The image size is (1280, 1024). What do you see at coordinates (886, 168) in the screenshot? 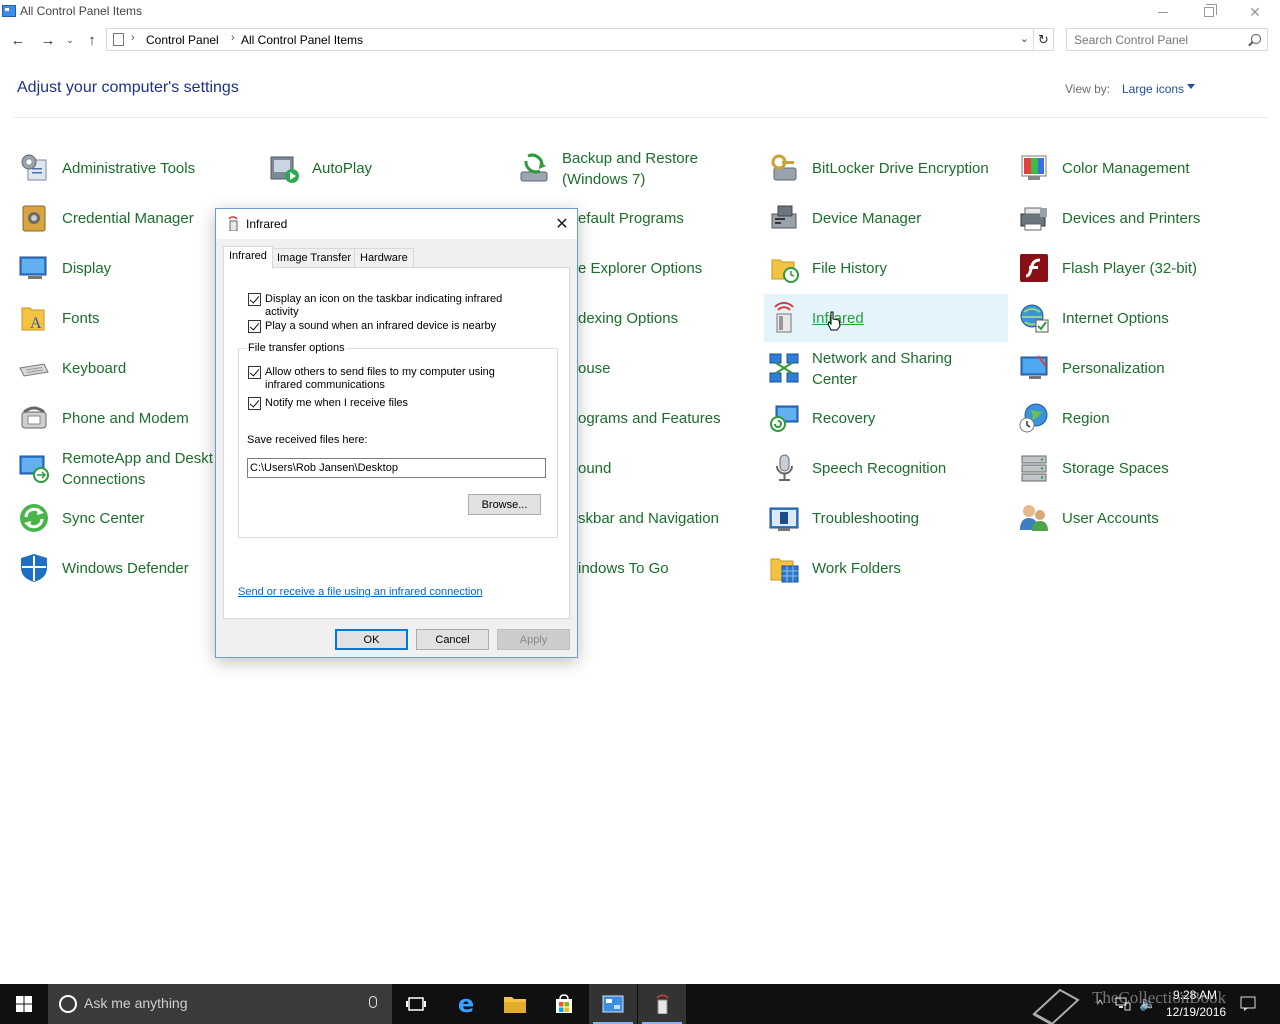
I see `item-bitlocker: BitLocker Drive Encryption` at bounding box center [886, 168].